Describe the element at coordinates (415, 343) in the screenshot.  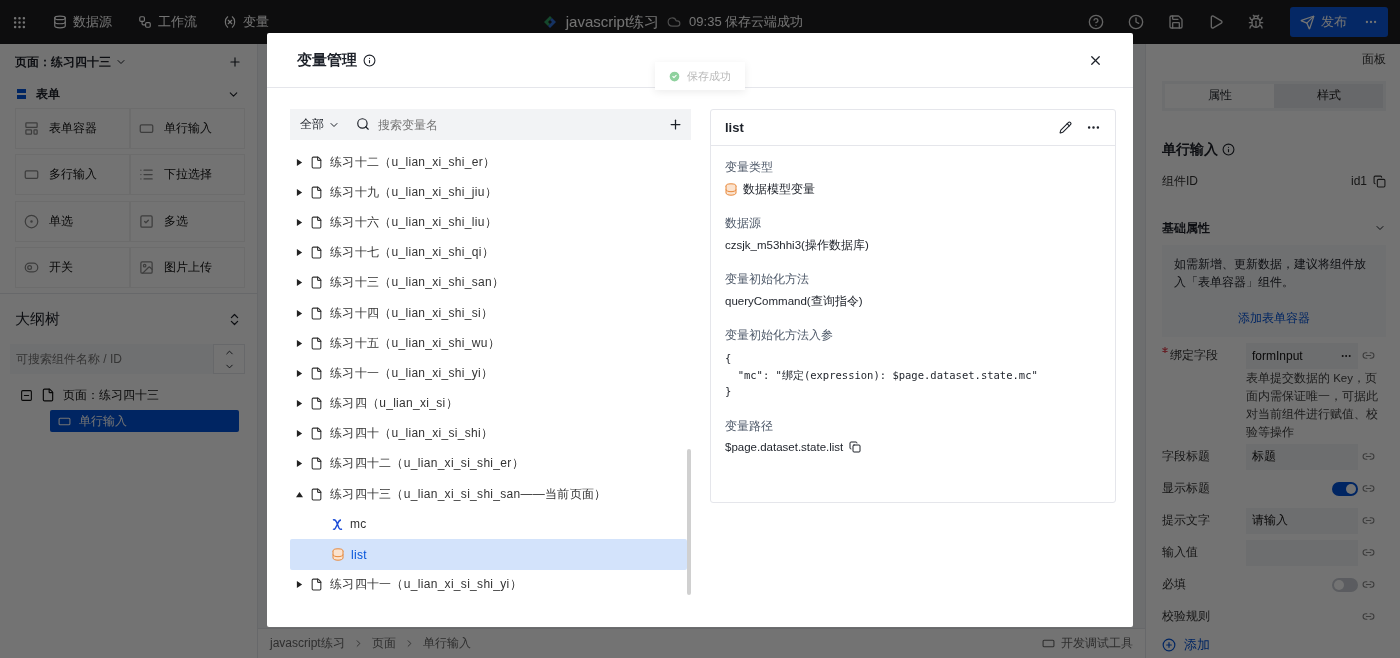
I see `tree-label: 练习十五（u_lian_xi_shi_wu）` at that location.